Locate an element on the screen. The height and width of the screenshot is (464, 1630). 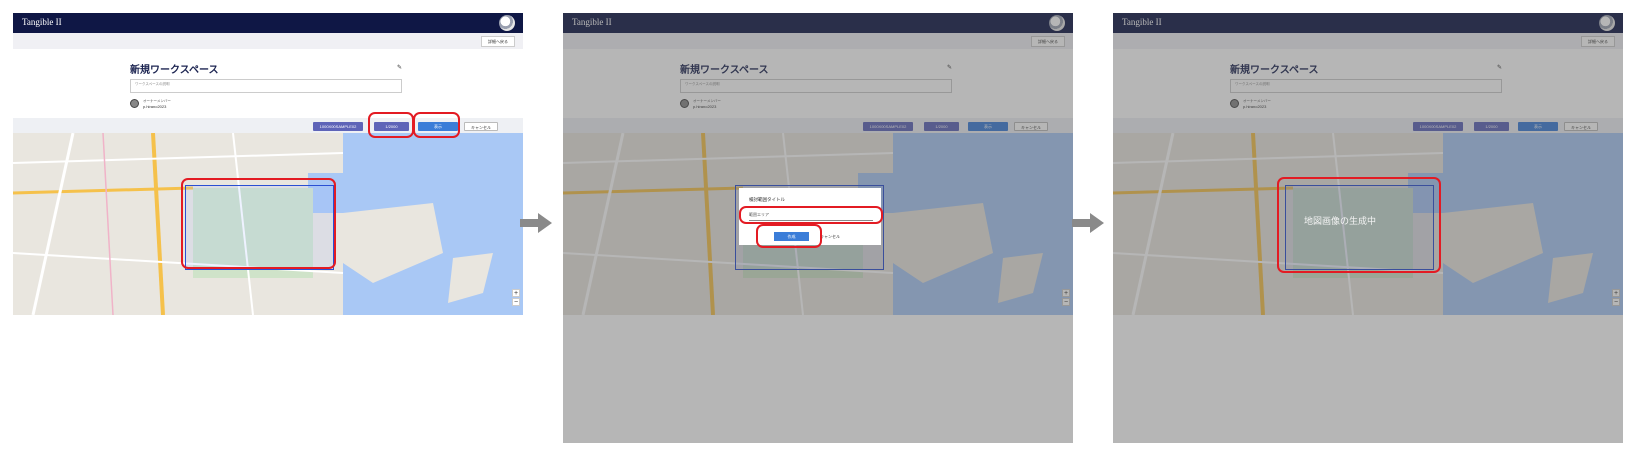
highlight-loading is located at coordinates (1359, 225).